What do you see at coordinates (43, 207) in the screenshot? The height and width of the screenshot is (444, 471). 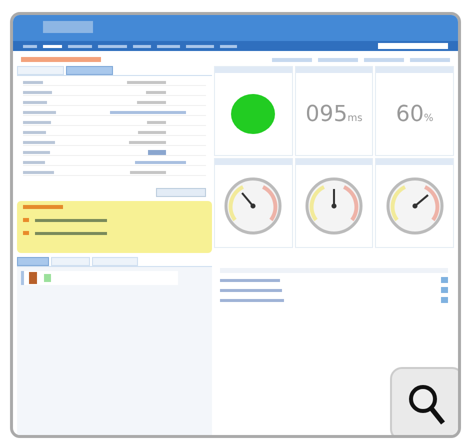 I see `alert-title` at bounding box center [43, 207].